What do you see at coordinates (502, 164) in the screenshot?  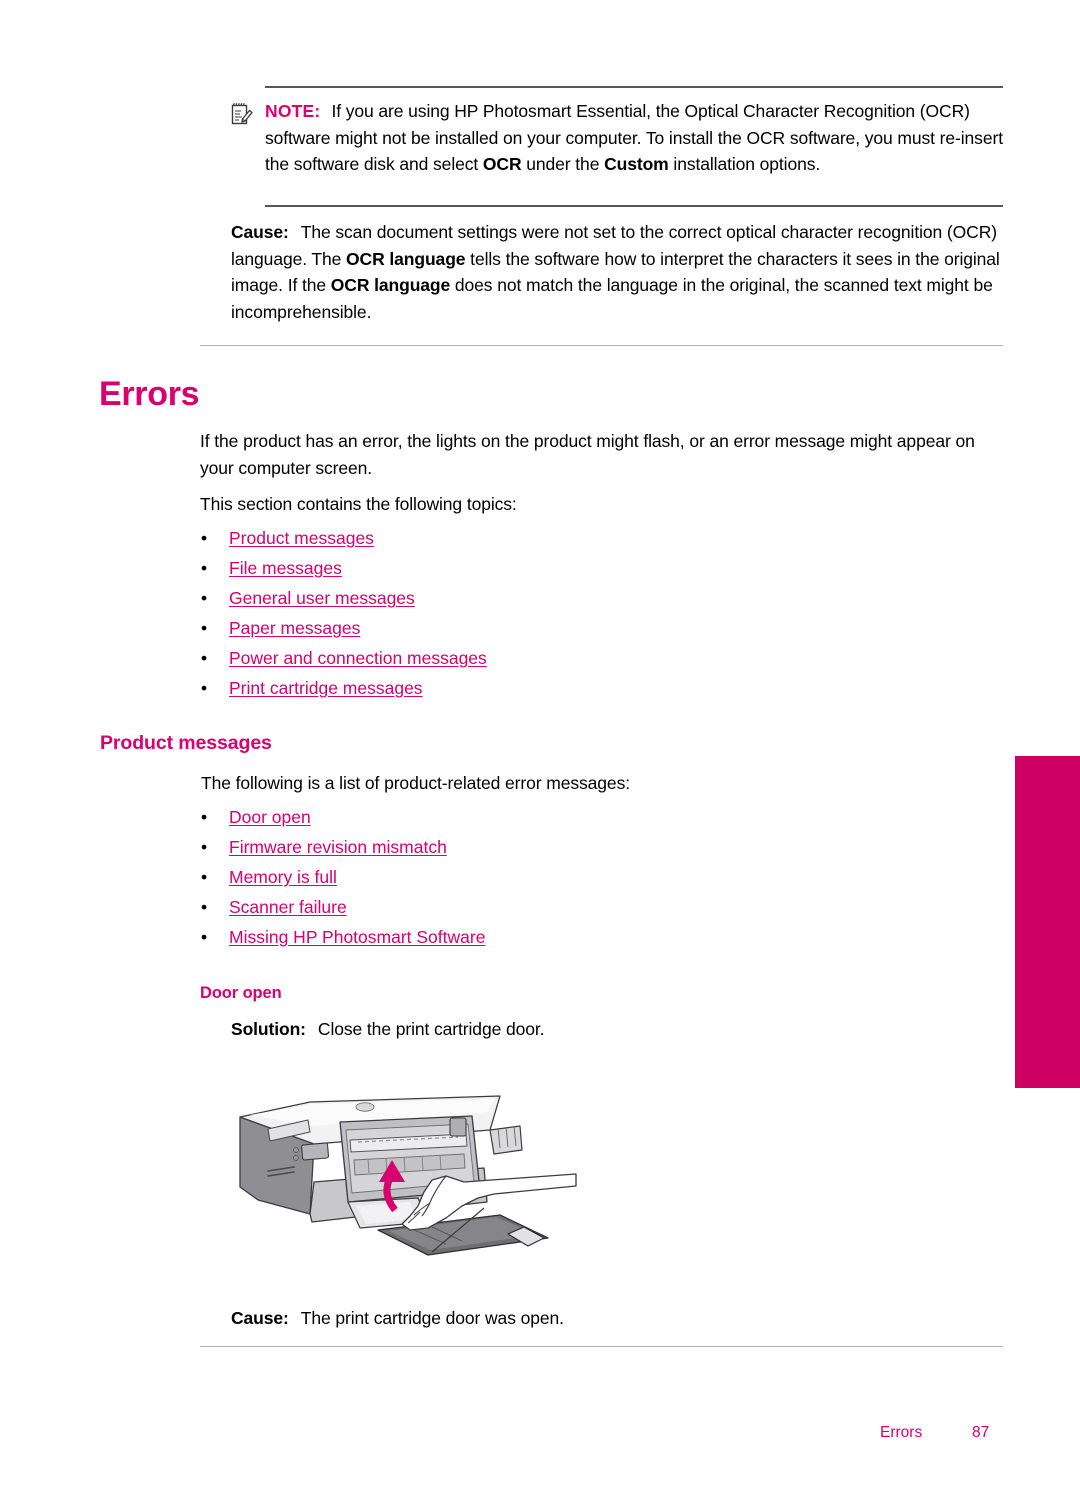 I see `note-bold-ocr: OCR` at bounding box center [502, 164].